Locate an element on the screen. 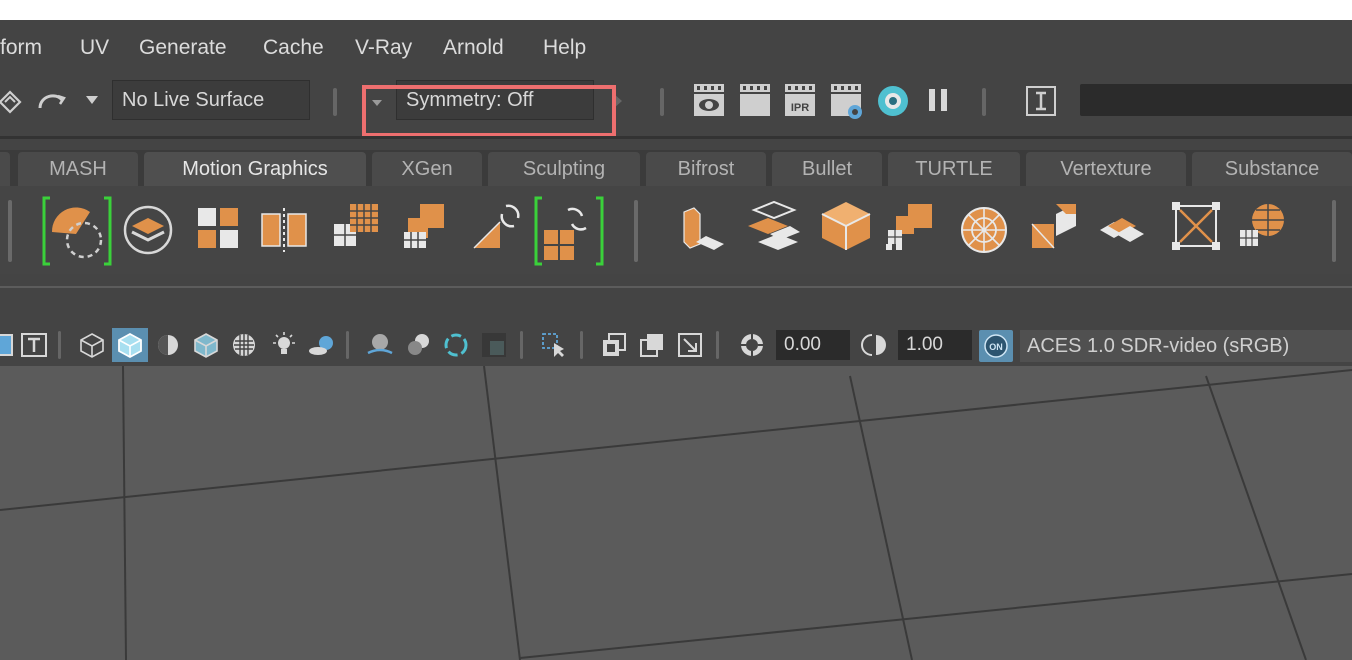 The width and height of the screenshot is (1352, 660). render-settings-icon is located at coordinates (847, 101).